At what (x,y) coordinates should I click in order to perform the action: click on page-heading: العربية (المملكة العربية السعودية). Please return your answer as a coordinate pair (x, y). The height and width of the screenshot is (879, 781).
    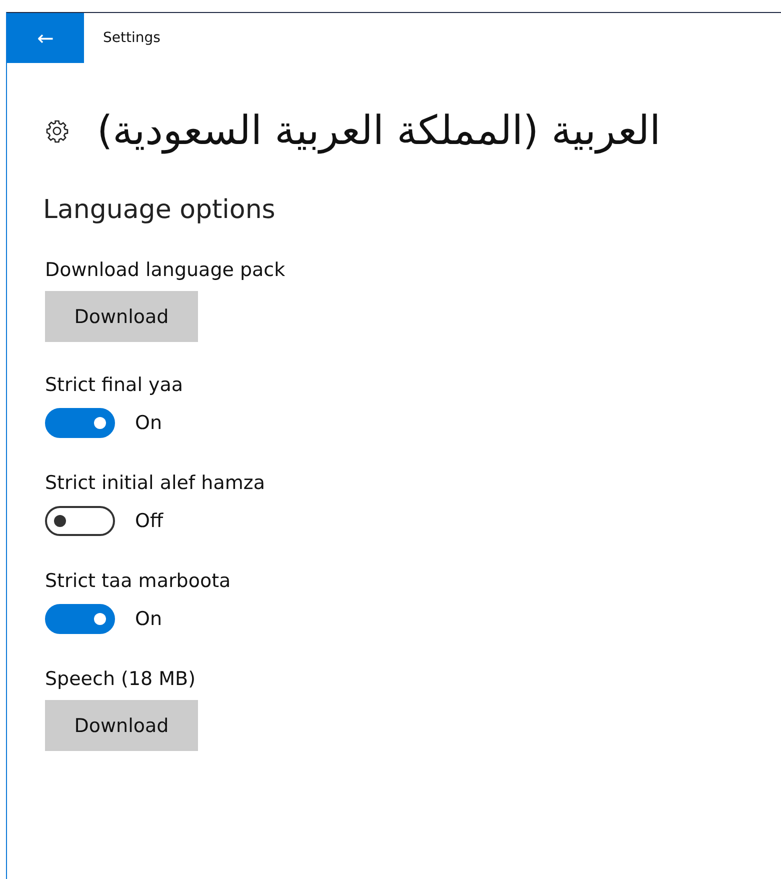
    Looking at the image, I should click on (379, 131).